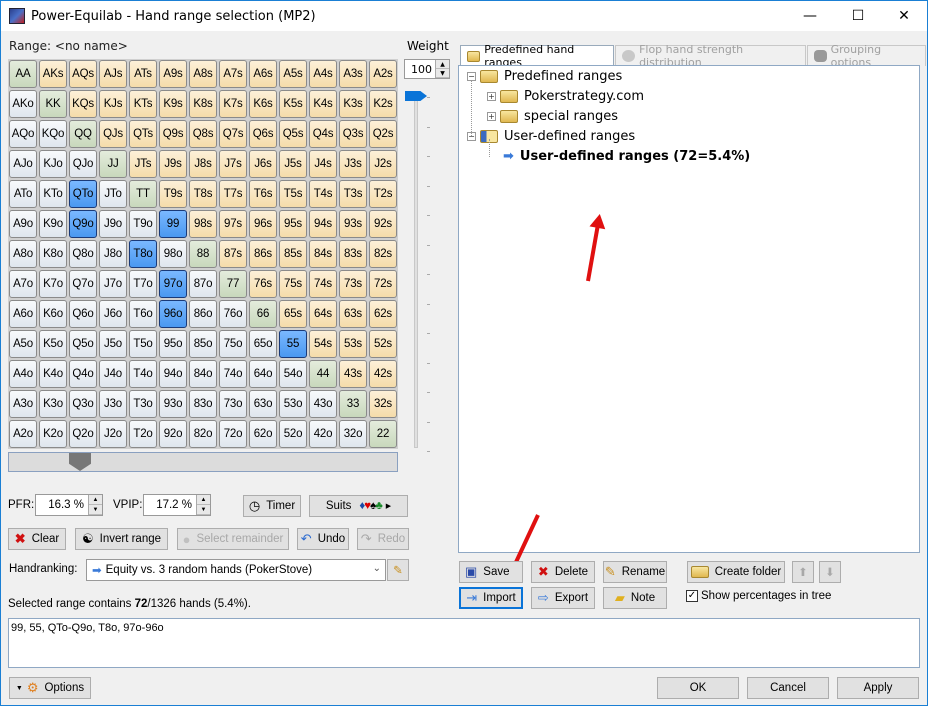  I want to click on hand-cell: KJo, so click(53, 164).